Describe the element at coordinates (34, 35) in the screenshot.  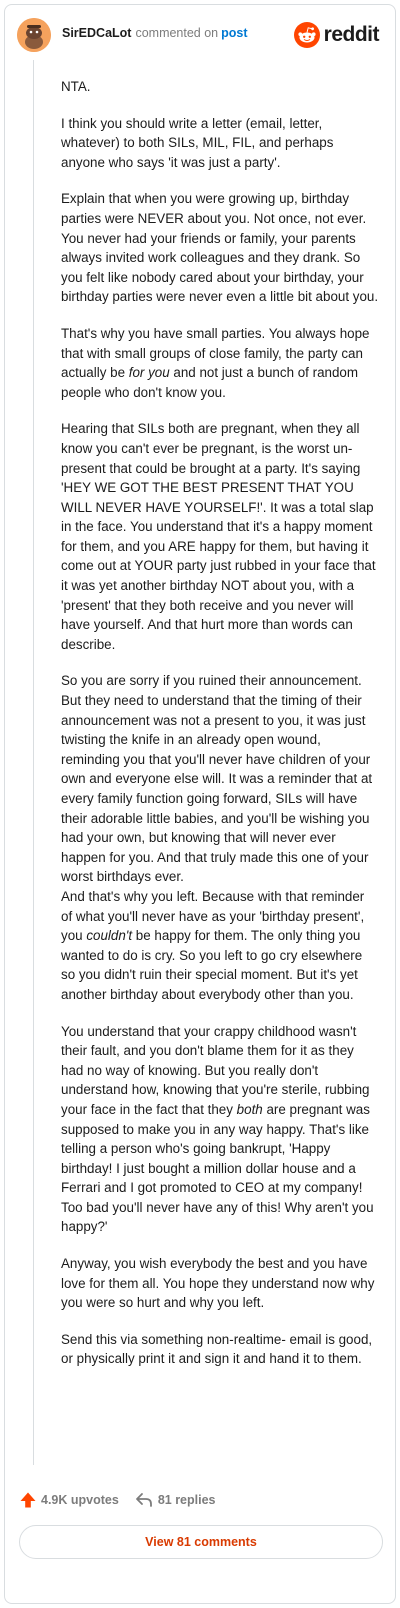
I see `snoo-avatar-icon` at that location.